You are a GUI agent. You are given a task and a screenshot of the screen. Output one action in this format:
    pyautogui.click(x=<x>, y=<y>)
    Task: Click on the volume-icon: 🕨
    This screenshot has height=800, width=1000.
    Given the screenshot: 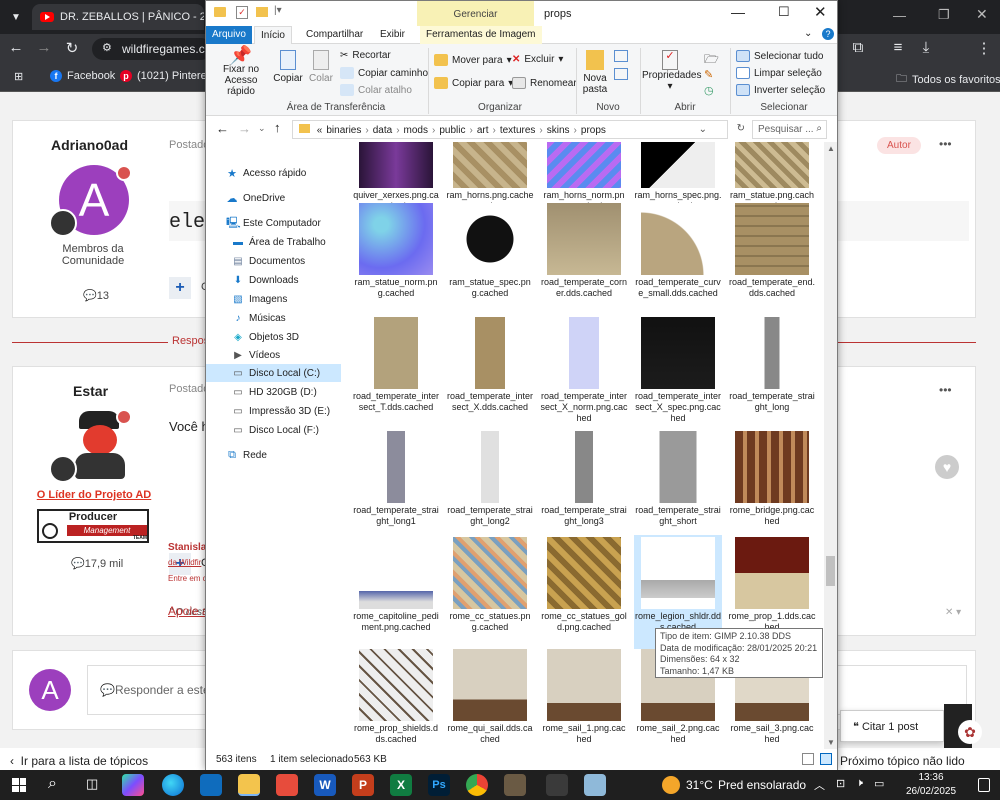 What is the action you would take?
    pyautogui.click(x=859, y=783)
    